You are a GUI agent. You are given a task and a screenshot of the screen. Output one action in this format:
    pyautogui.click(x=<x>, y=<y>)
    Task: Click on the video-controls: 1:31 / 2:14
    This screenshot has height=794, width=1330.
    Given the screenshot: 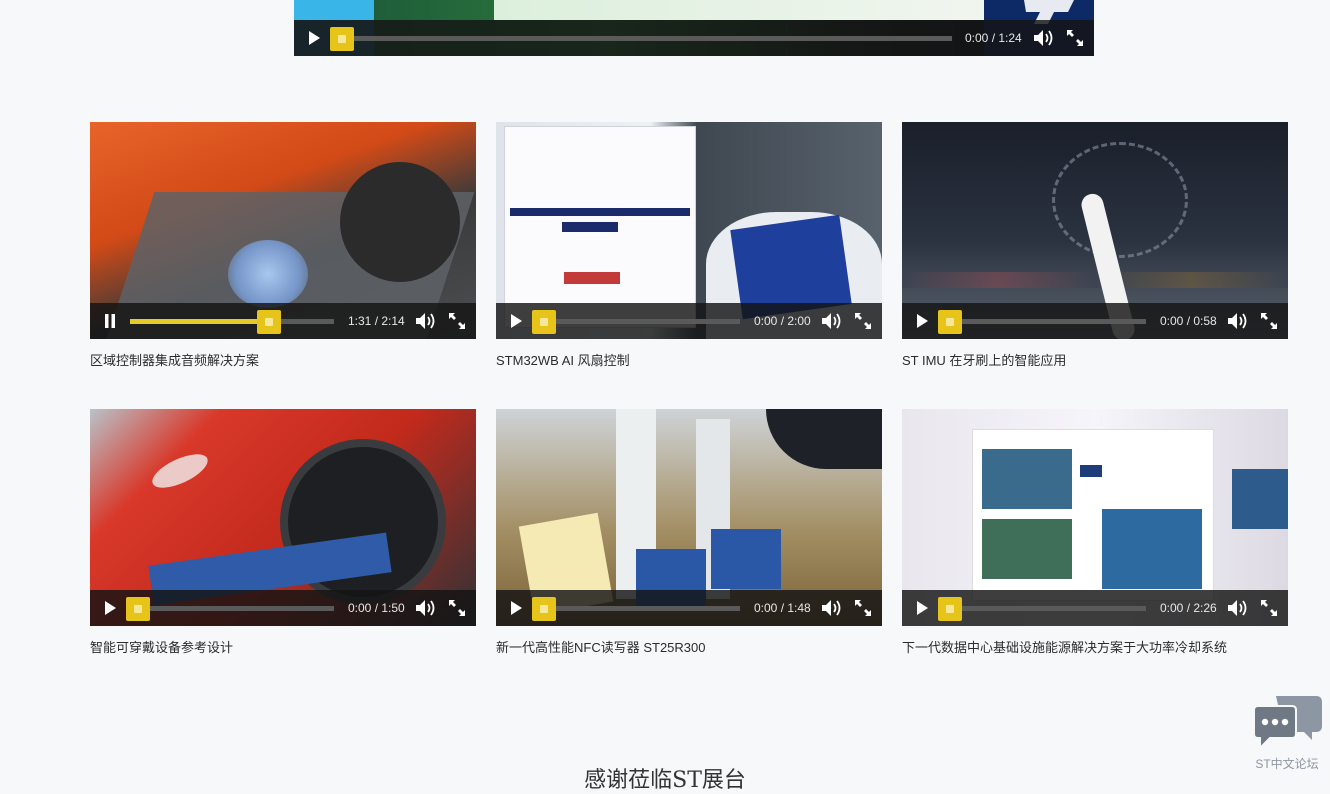 What is the action you would take?
    pyautogui.click(x=283, y=321)
    